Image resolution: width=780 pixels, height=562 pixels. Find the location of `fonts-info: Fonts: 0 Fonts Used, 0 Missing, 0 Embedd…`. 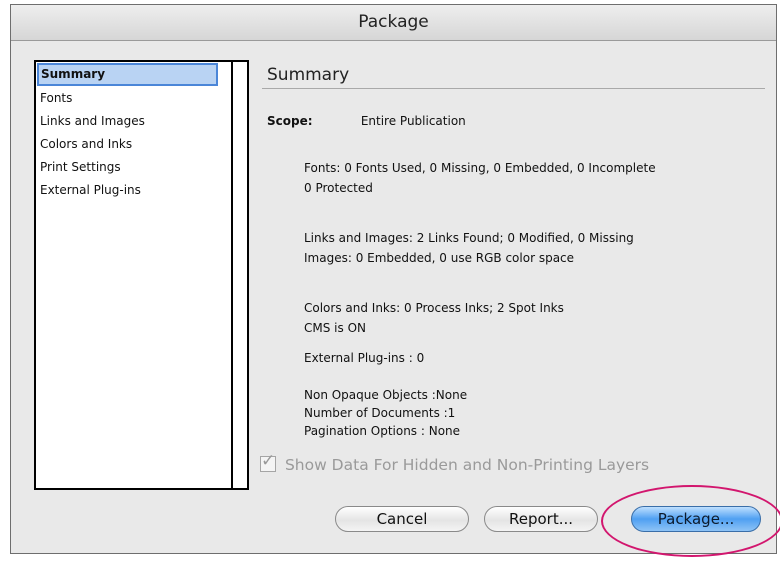

fonts-info: Fonts: 0 Fonts Used, 0 Missing, 0 Embedd… is located at coordinates (480, 178).